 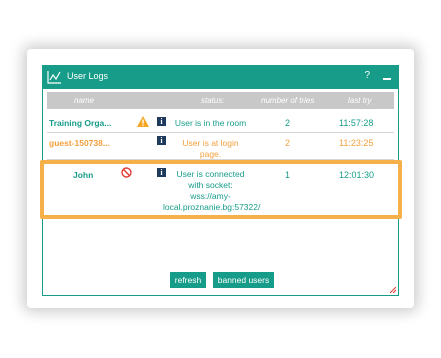 What do you see at coordinates (243, 280) in the screenshot?
I see `banned-users-button: banned users` at bounding box center [243, 280].